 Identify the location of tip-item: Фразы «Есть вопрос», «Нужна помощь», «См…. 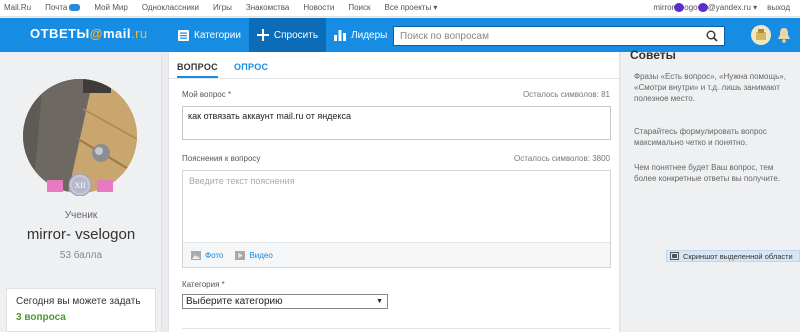
(710, 87).